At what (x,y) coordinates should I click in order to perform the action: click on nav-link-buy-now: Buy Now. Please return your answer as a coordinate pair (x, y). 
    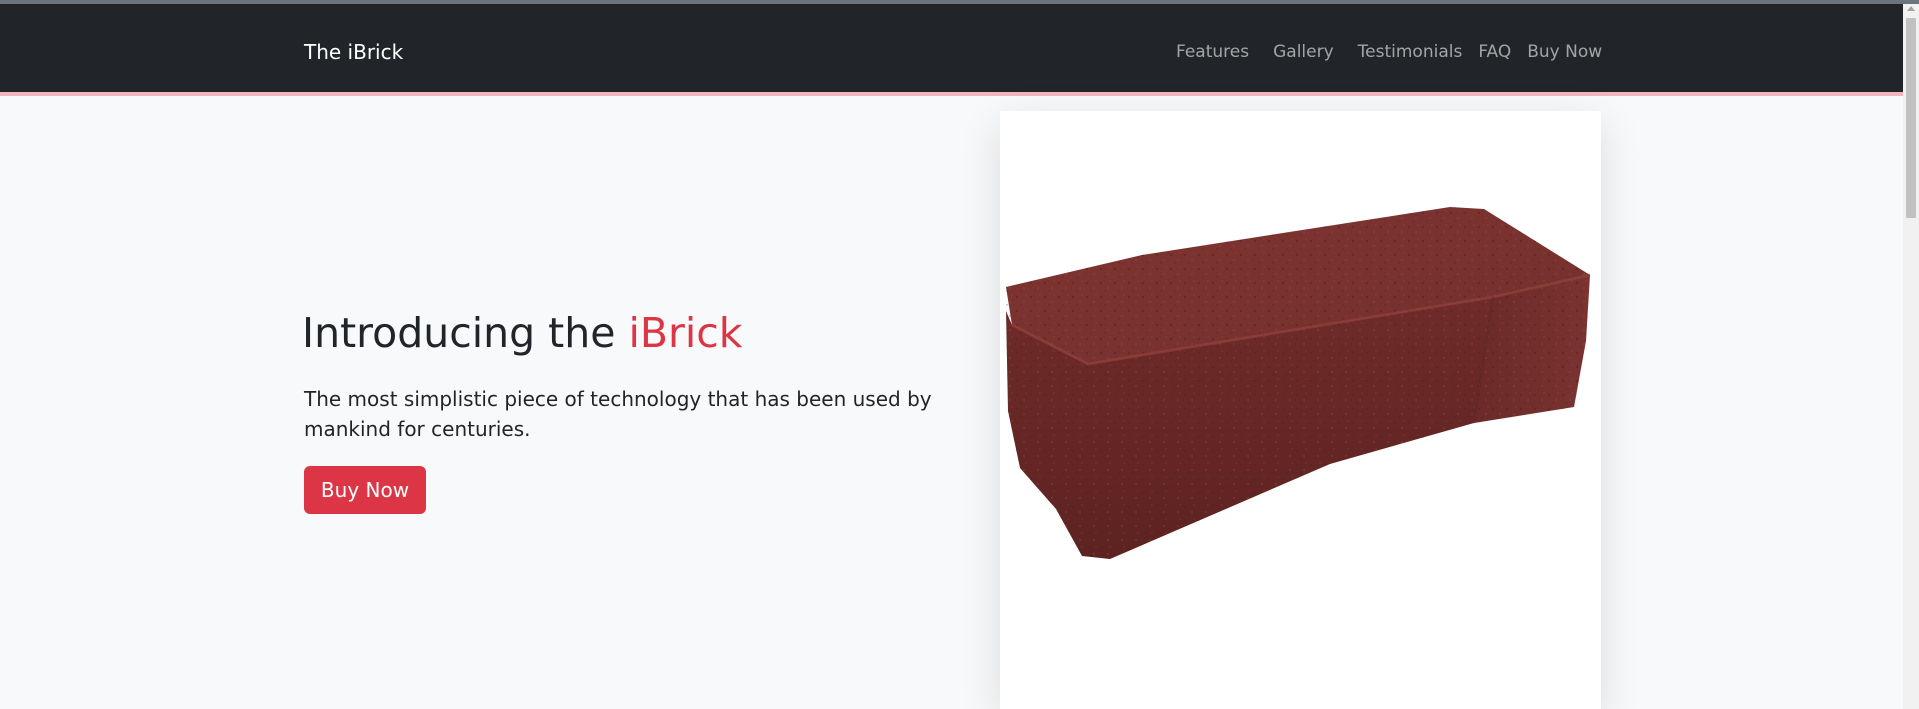
    Looking at the image, I should click on (1564, 52).